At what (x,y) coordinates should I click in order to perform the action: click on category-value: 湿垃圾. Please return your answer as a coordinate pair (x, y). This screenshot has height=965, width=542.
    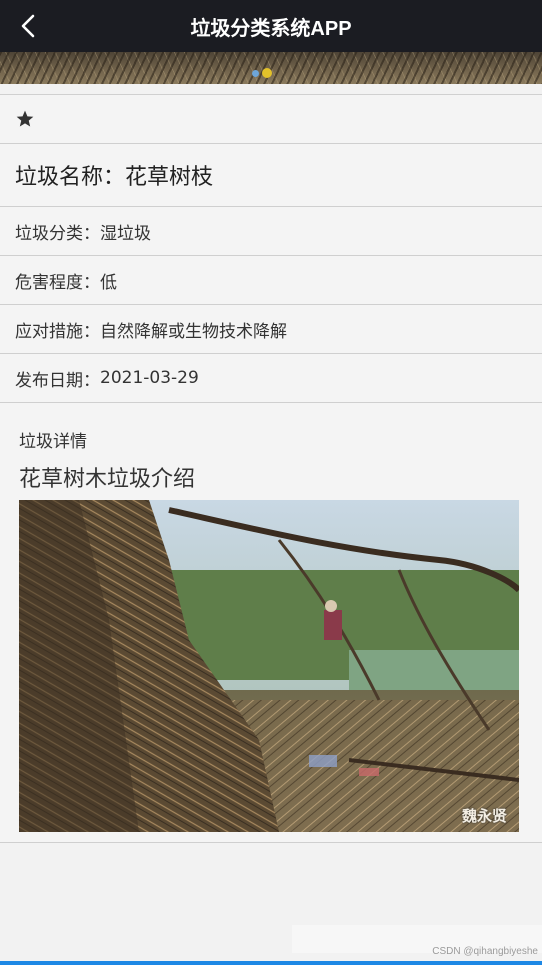
    Looking at the image, I should click on (125, 233).